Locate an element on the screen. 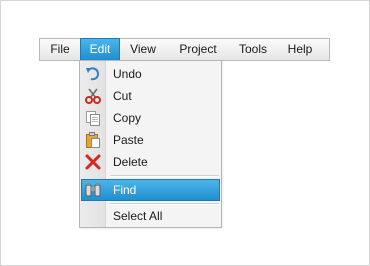 The height and width of the screenshot is (266, 370). menu-file: File is located at coordinates (60, 49).